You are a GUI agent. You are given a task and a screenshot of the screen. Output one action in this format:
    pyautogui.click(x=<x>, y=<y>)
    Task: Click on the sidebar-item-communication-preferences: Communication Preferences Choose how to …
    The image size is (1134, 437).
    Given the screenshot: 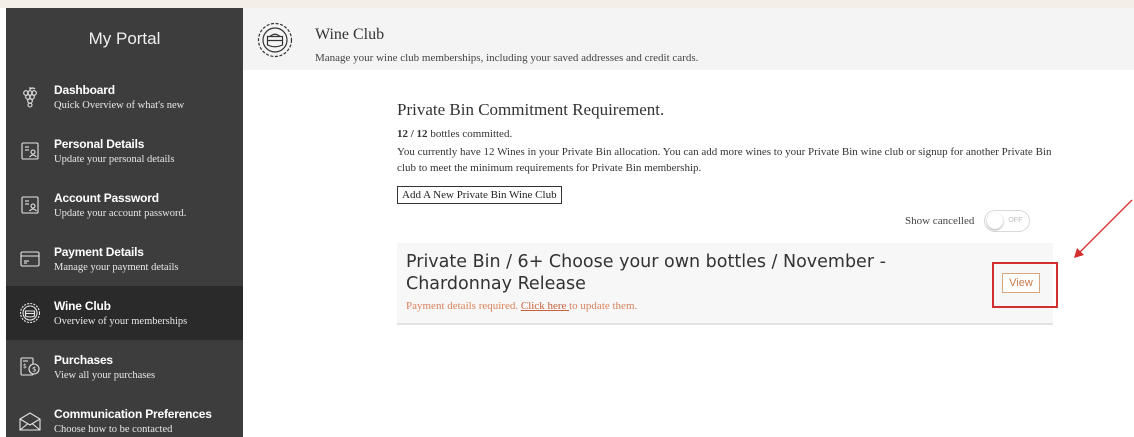 What is the action you would take?
    pyautogui.click(x=124, y=415)
    